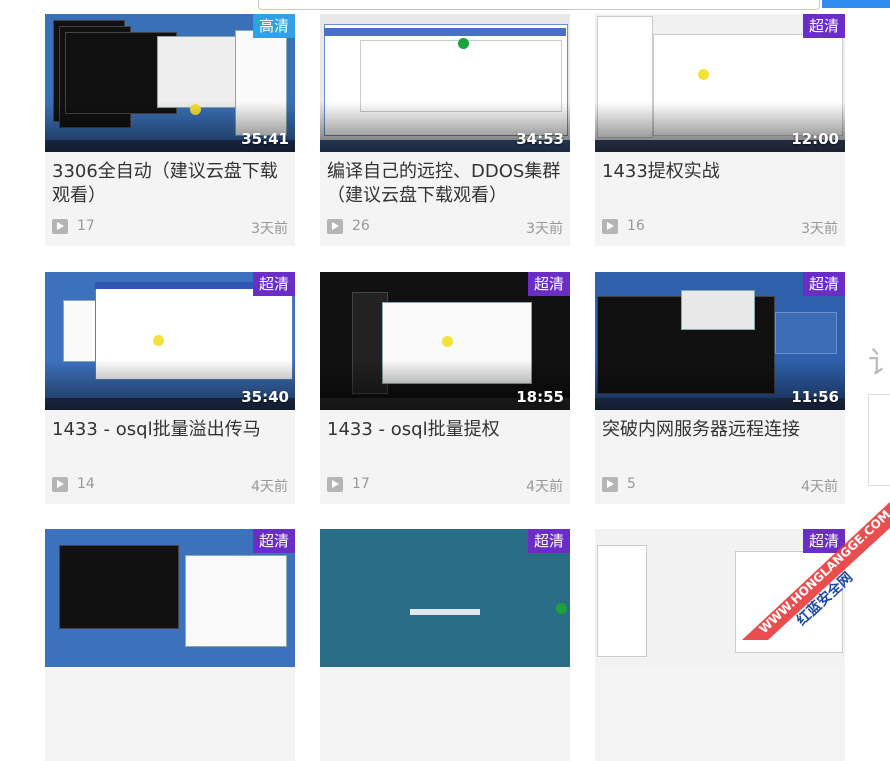  I want to click on watermark-logo: WWW.HONGLANGGE.COM 红蓝安全网, so click(816, 570).